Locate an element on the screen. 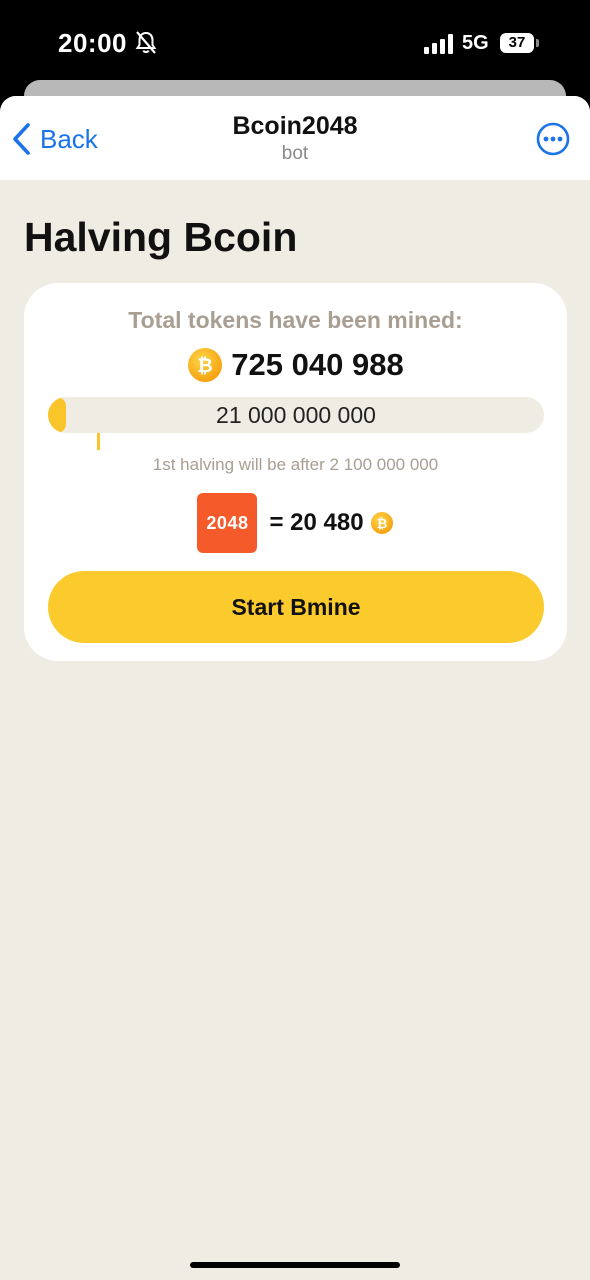  home-indicator is located at coordinates (295, 1265).